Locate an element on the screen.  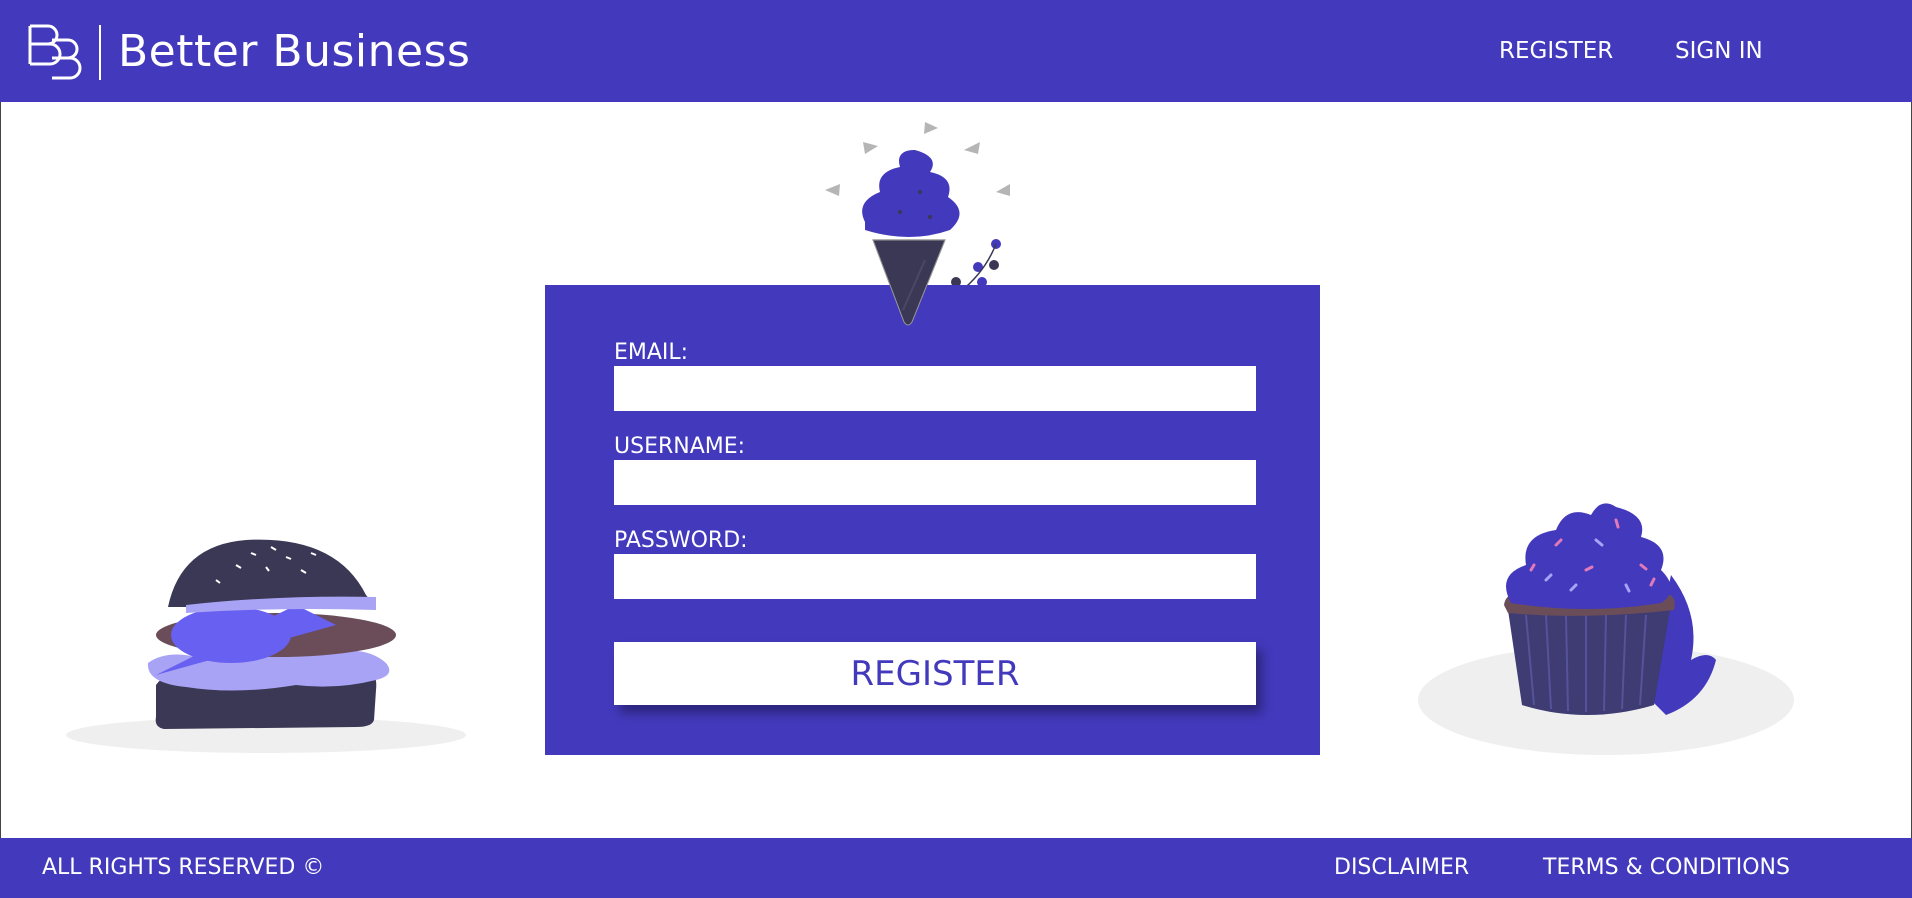
nav-sign-in-link: SIGN IN is located at coordinates (1719, 51).